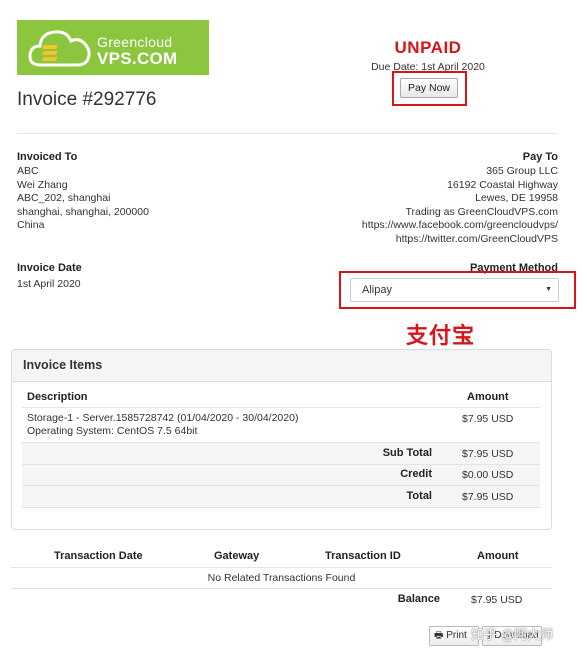  What do you see at coordinates (83, 212) in the screenshot?
I see `invoiced-to-line: shanghai, shanghai, 200000` at bounding box center [83, 212].